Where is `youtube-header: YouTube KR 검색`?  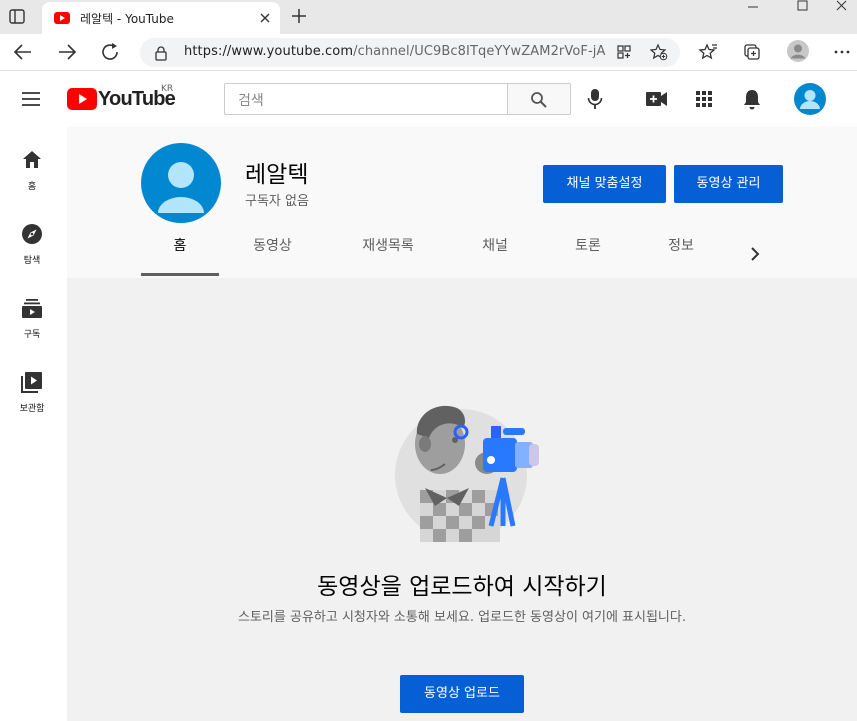 youtube-header: YouTube KR 검색 is located at coordinates (428, 99).